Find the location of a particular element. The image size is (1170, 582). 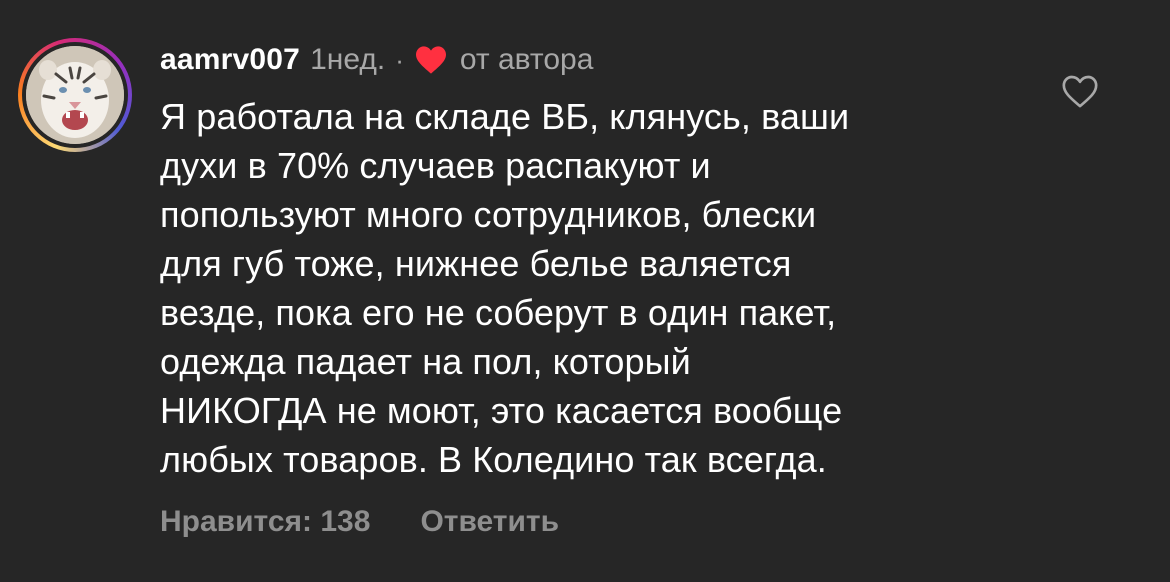

avatar is located at coordinates (75, 95).